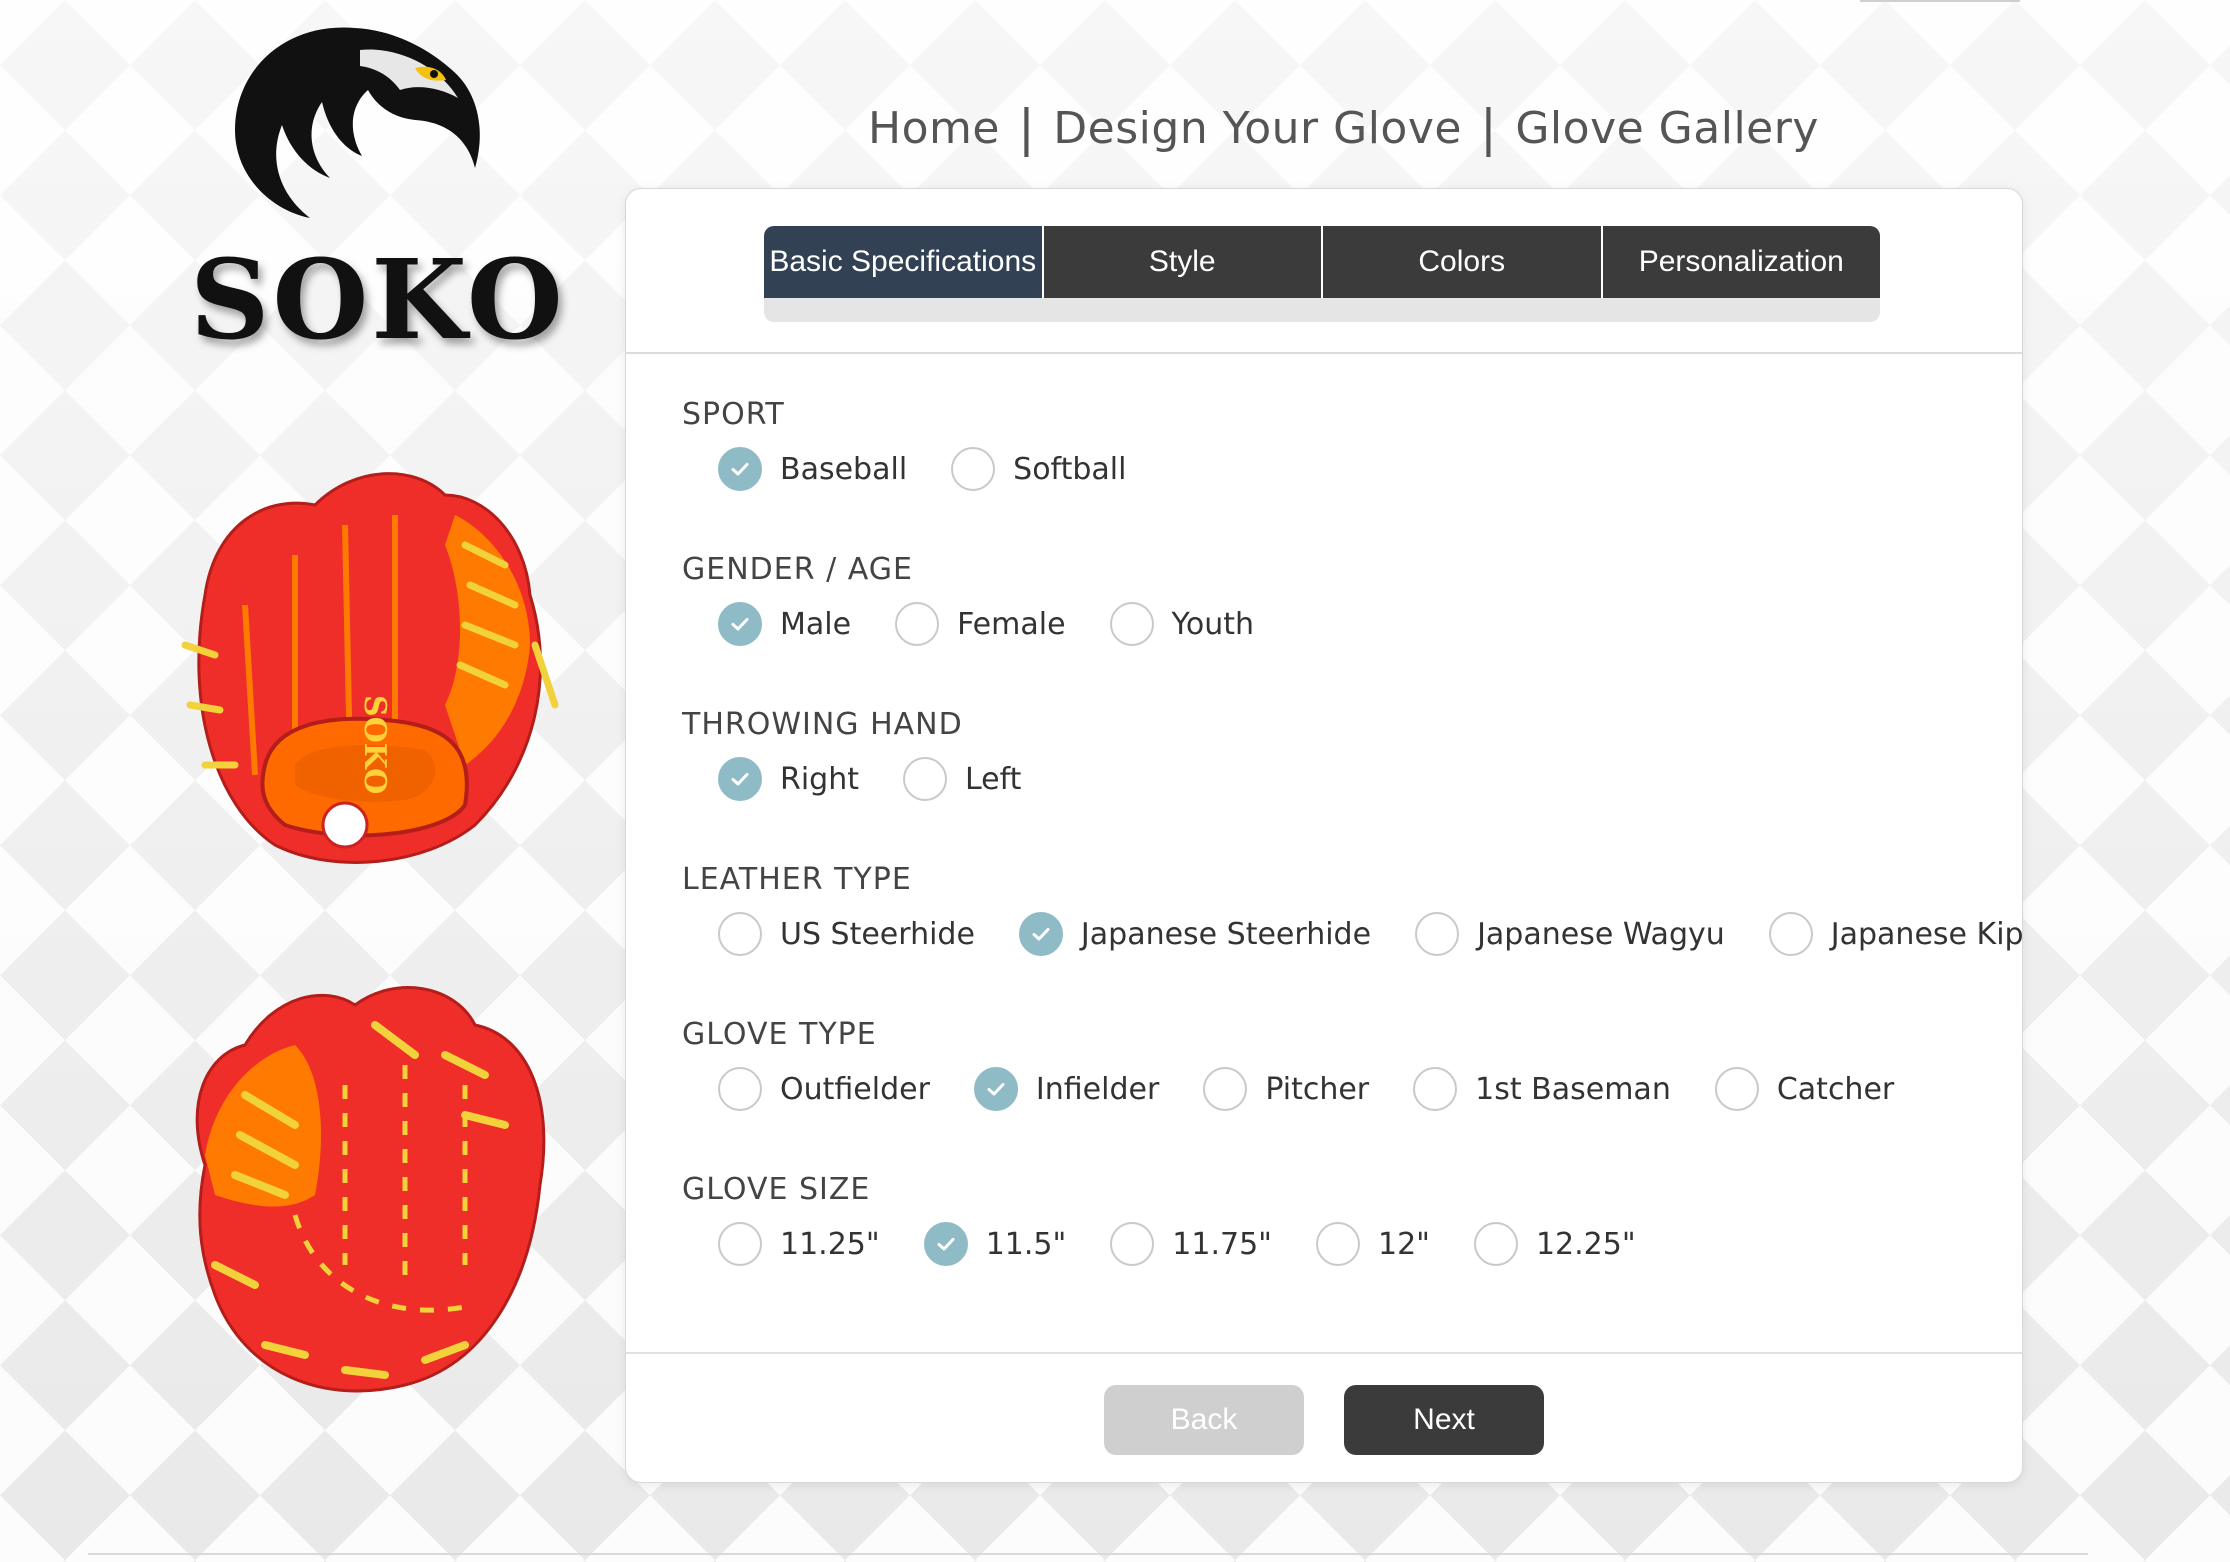  I want to click on radio-group: 11.25" 11.5" 11.75" 12" 12.25", so click(1199, 1244).